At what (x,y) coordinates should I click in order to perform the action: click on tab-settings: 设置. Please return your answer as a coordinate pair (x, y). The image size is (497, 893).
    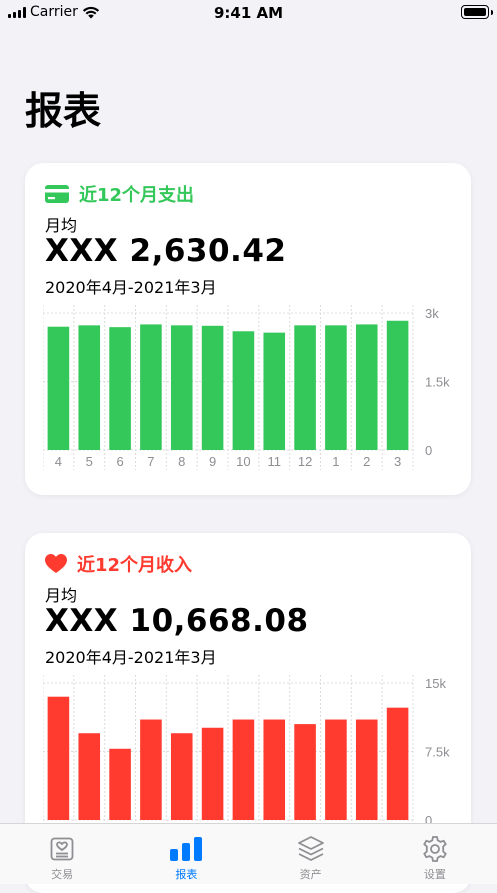
    Looking at the image, I should click on (435, 854).